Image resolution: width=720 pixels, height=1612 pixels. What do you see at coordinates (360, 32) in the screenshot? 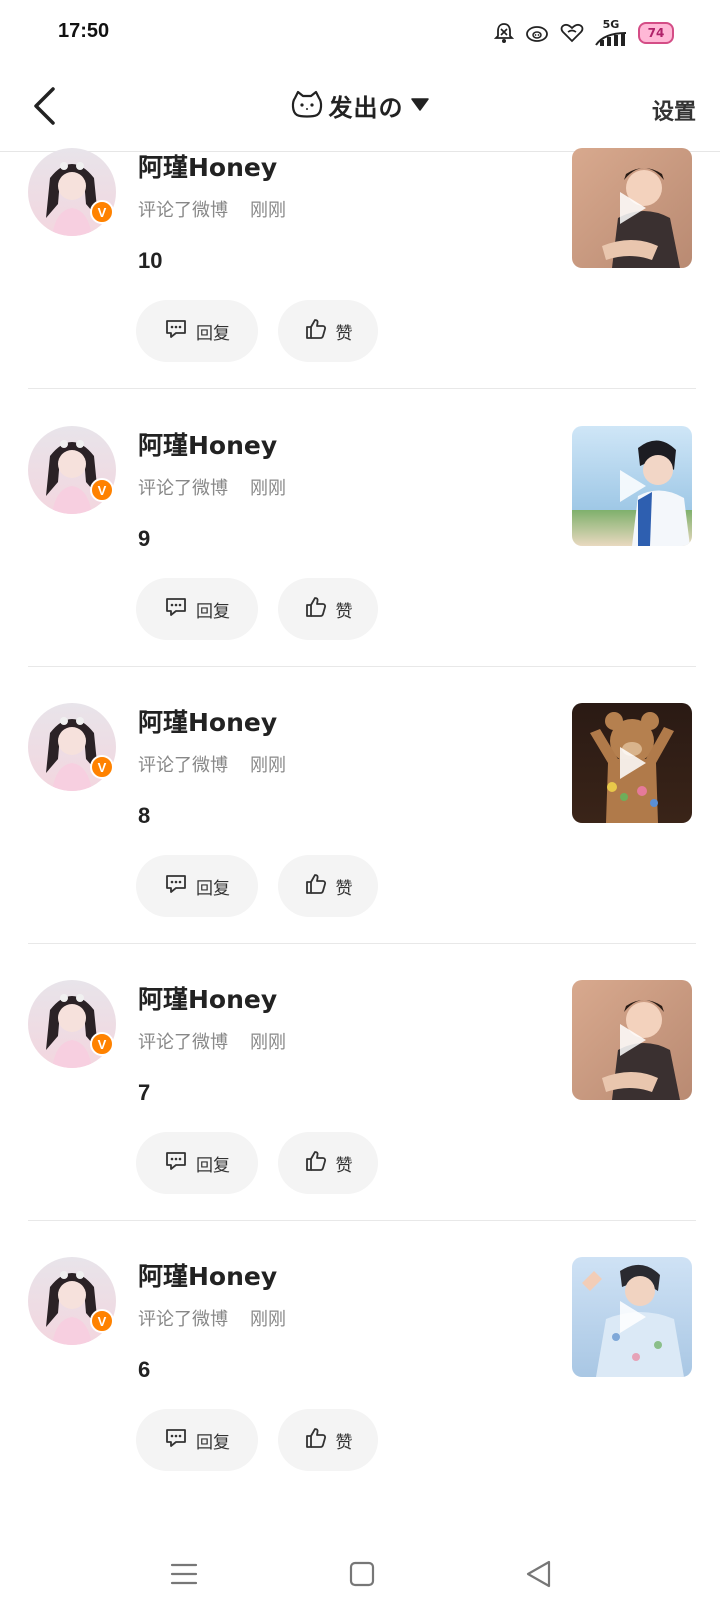
I see `status-bar: 17:50 5G 74` at bounding box center [360, 32].